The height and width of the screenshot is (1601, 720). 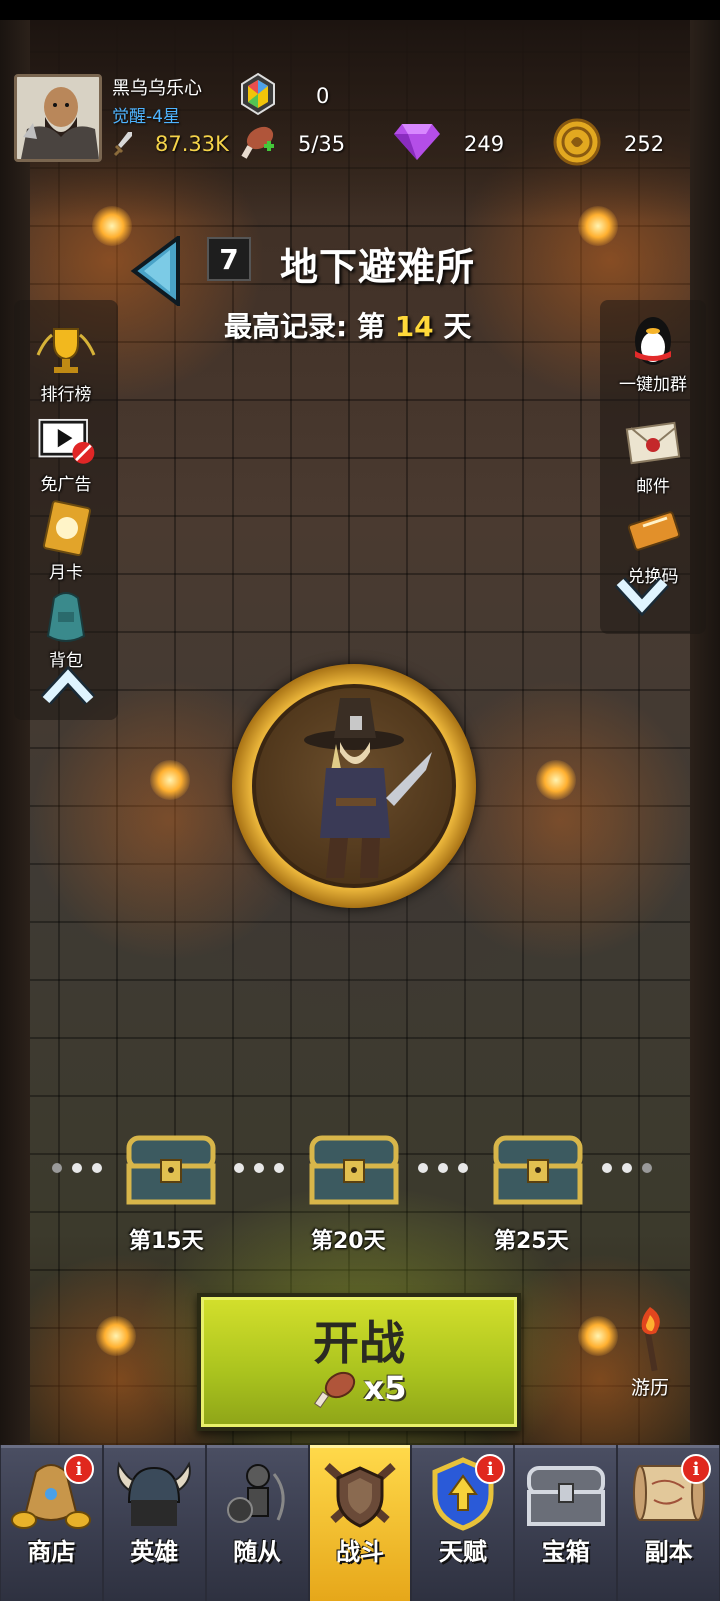 What do you see at coordinates (360, 120) in the screenshot?
I see `dungeon-wall-top` at bounding box center [360, 120].